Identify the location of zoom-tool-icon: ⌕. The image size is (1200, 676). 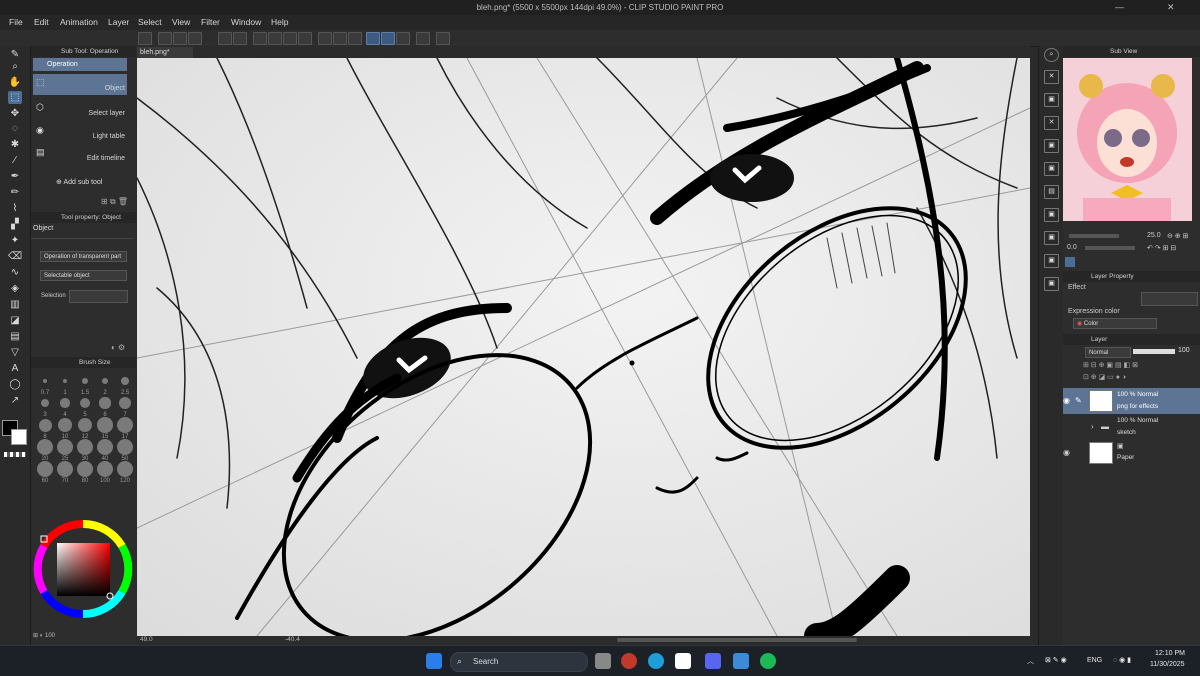
(15, 66).